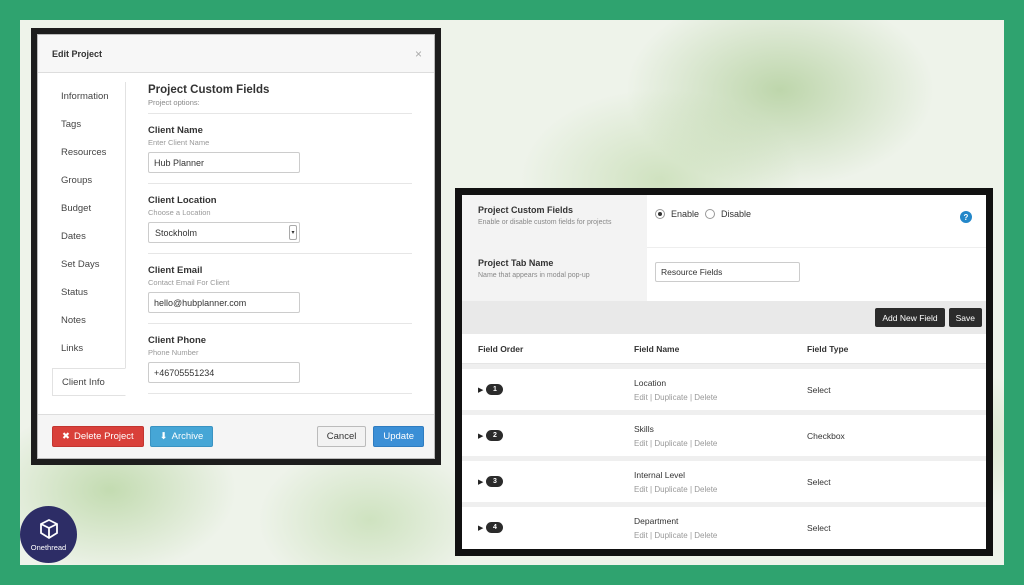 The height and width of the screenshot is (585, 1024). Describe the element at coordinates (548, 435) in the screenshot. I see `order-cell: ▶ 2` at that location.